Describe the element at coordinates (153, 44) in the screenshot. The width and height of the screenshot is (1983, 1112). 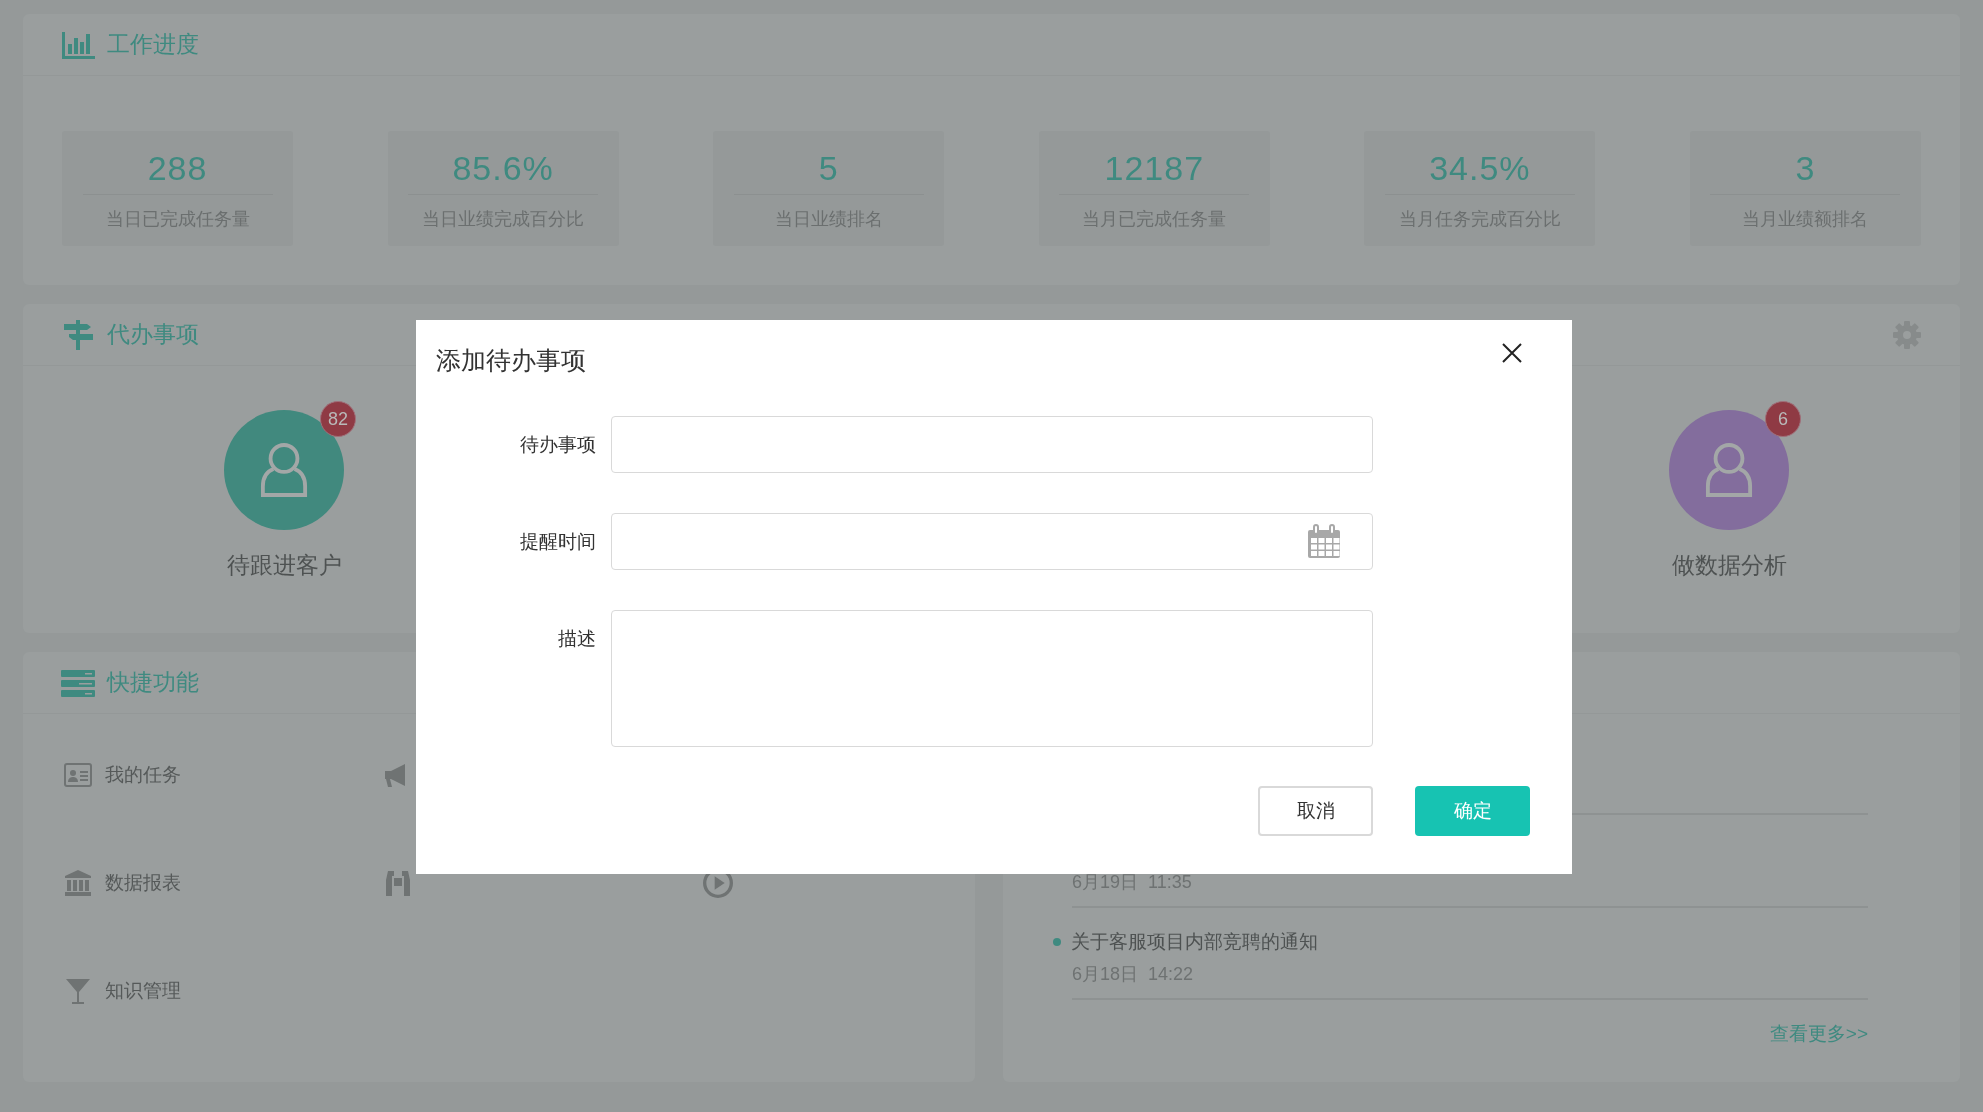
I see `section-title: 工作进度` at that location.